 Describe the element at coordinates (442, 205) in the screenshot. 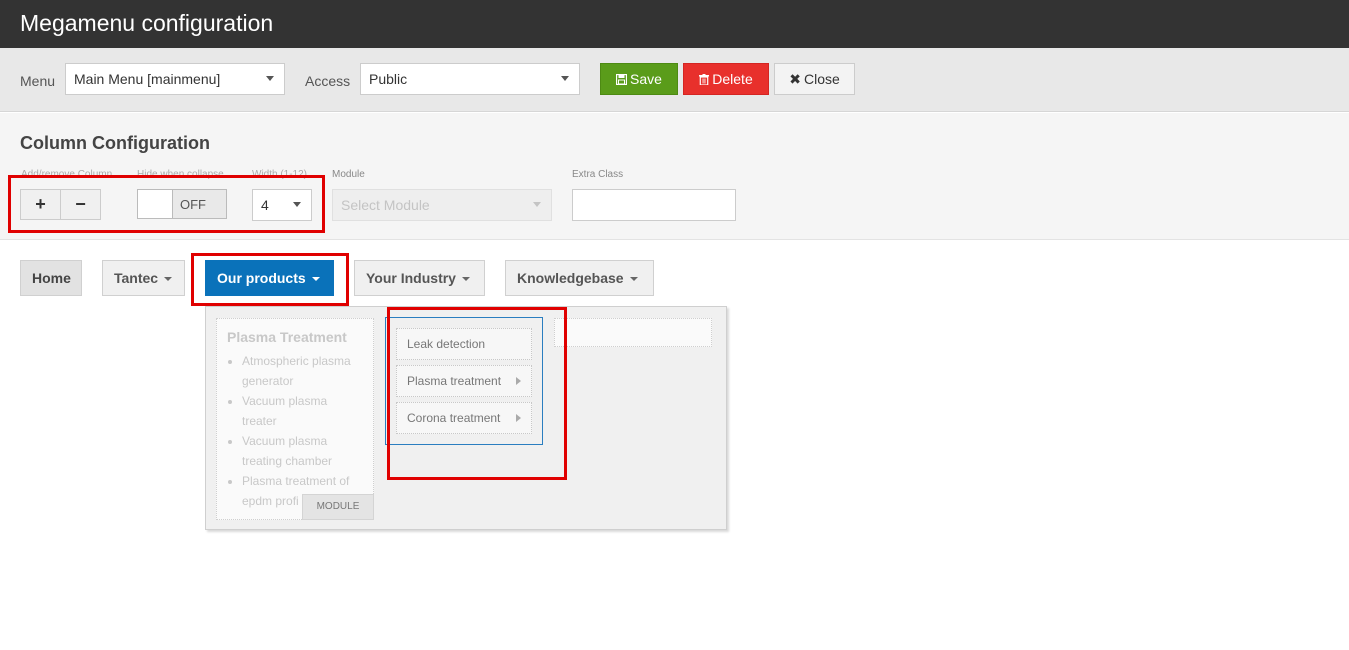

I see `module-select: Select Module` at that location.